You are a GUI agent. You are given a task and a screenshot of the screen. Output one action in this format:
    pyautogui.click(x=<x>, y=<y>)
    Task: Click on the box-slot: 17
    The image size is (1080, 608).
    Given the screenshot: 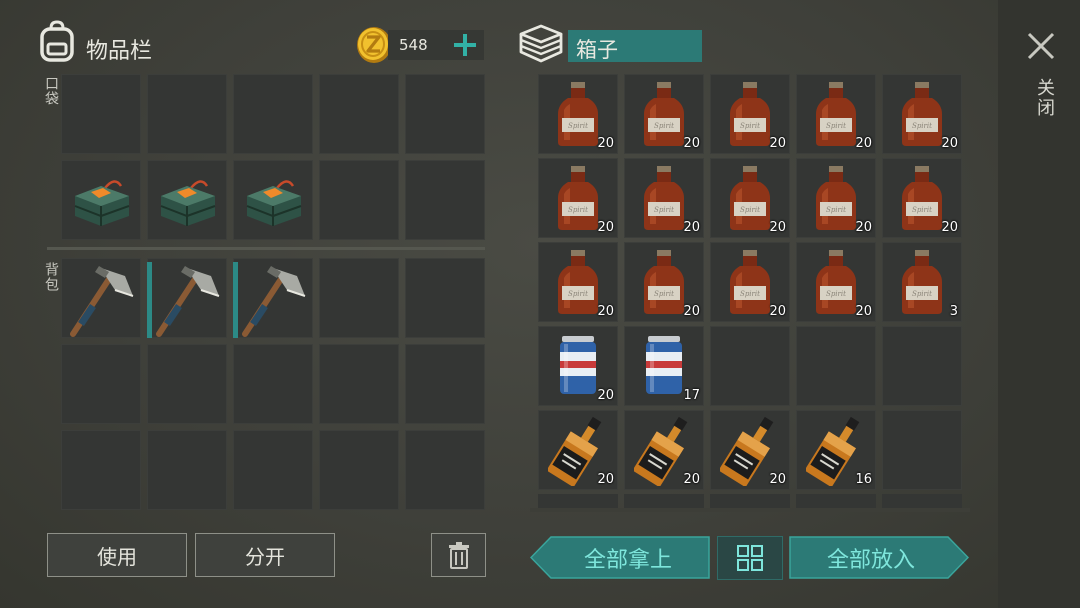 What is the action you would take?
    pyautogui.click(x=664, y=366)
    